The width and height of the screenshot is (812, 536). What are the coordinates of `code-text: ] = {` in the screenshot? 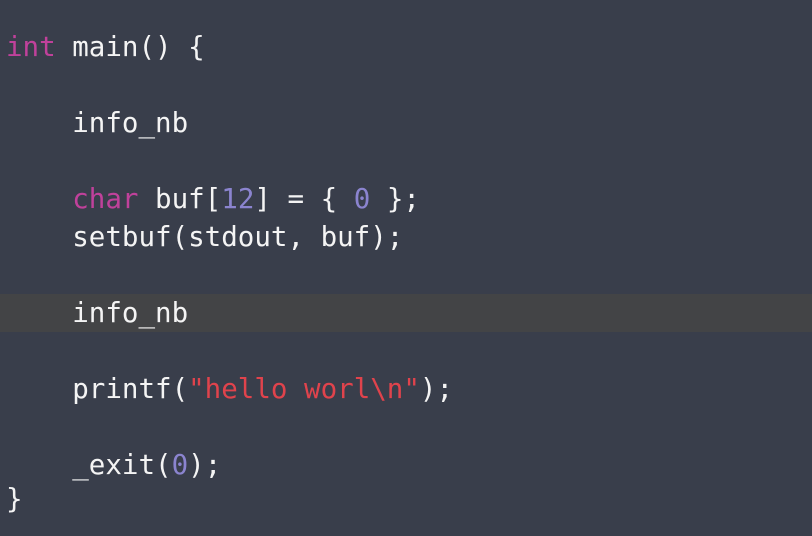 It's located at (304, 199).